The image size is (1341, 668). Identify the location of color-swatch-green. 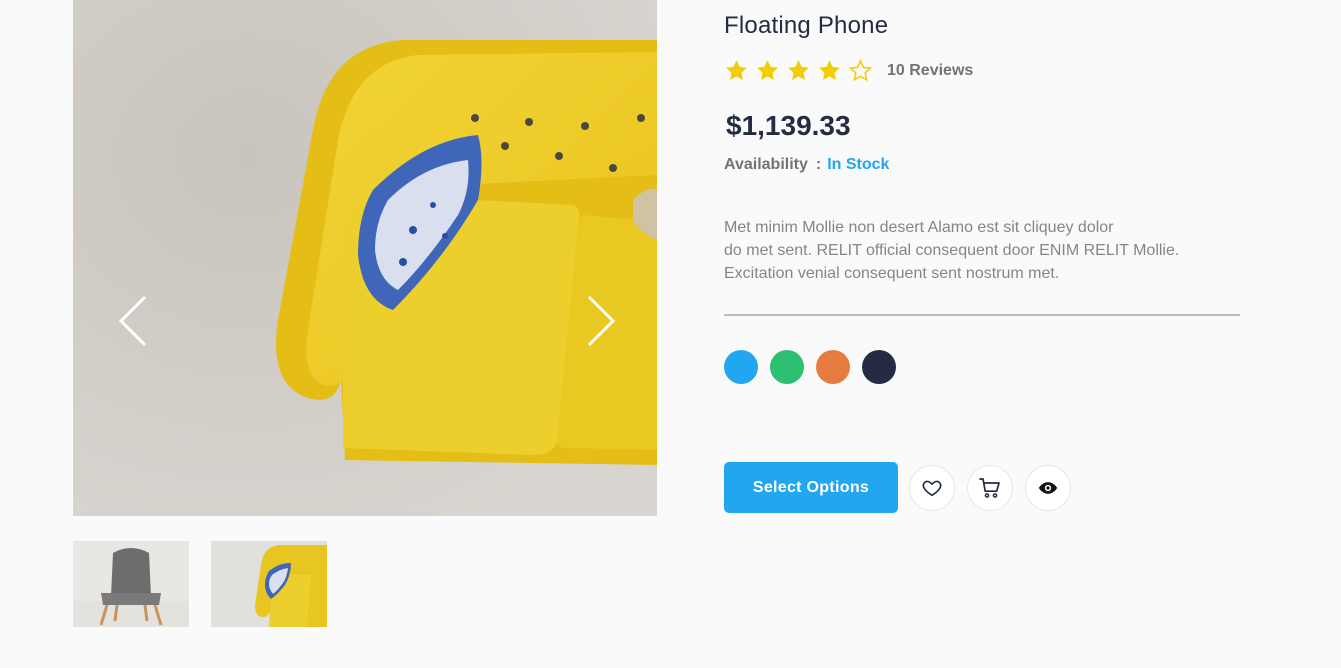
(787, 367).